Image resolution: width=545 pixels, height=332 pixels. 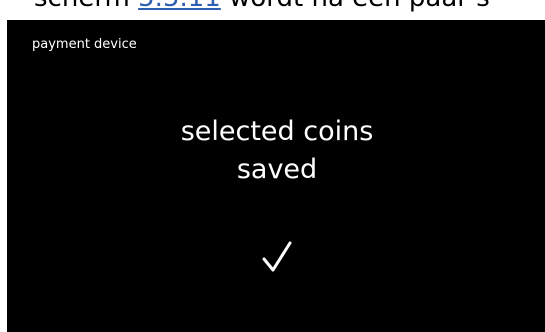 What do you see at coordinates (277, 169) in the screenshot?
I see `message-line-2: saved` at bounding box center [277, 169].